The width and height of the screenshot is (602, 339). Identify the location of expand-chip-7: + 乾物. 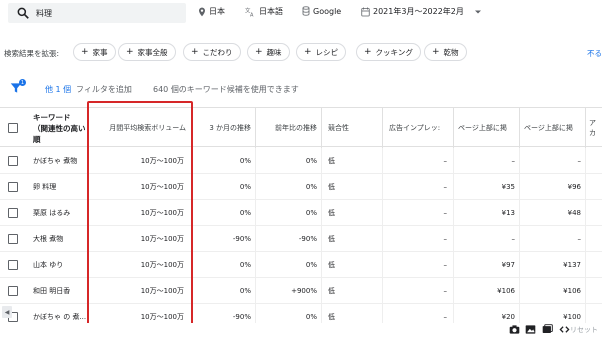
(445, 52).